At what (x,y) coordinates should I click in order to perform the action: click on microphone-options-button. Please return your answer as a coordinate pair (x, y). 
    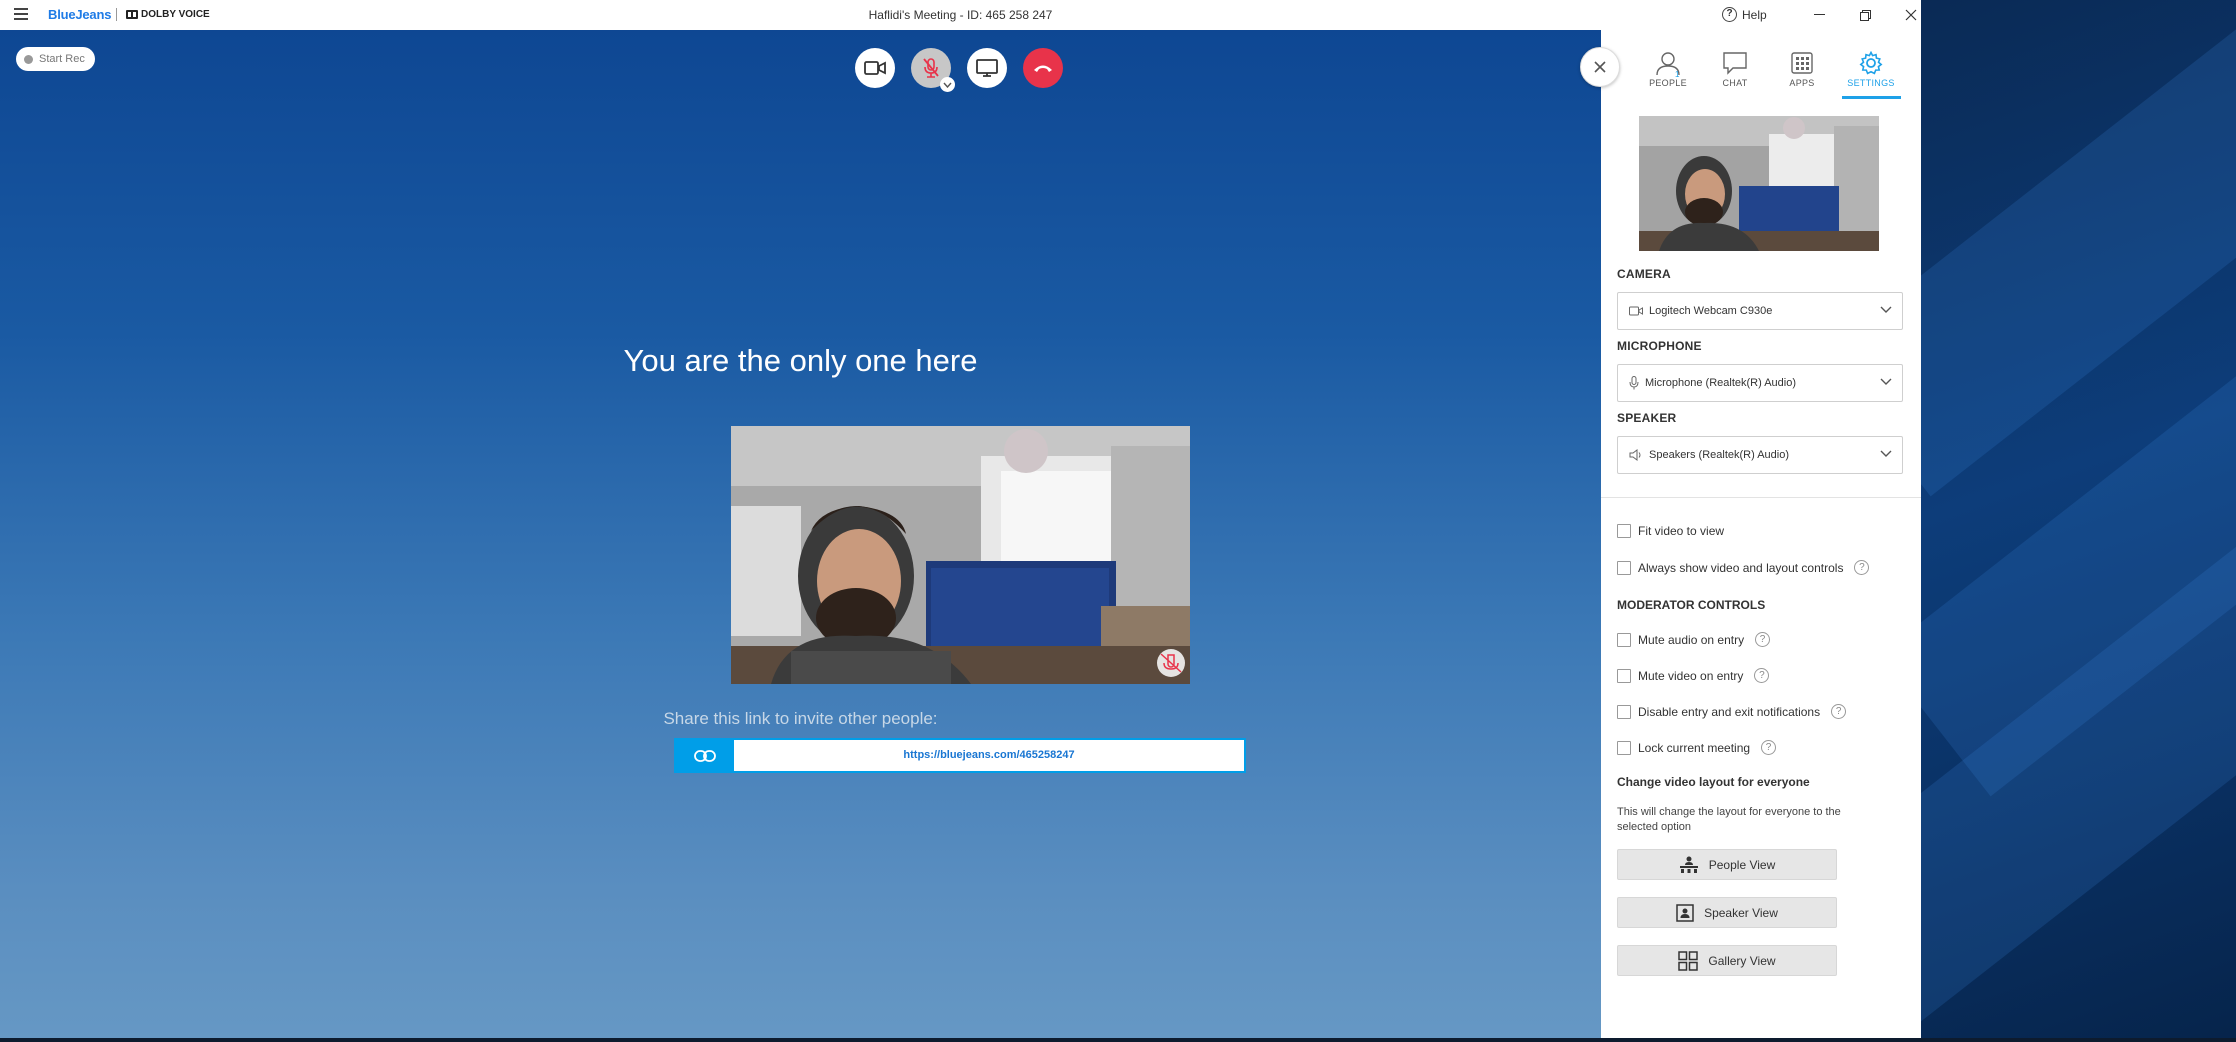
    Looking at the image, I should click on (947, 84).